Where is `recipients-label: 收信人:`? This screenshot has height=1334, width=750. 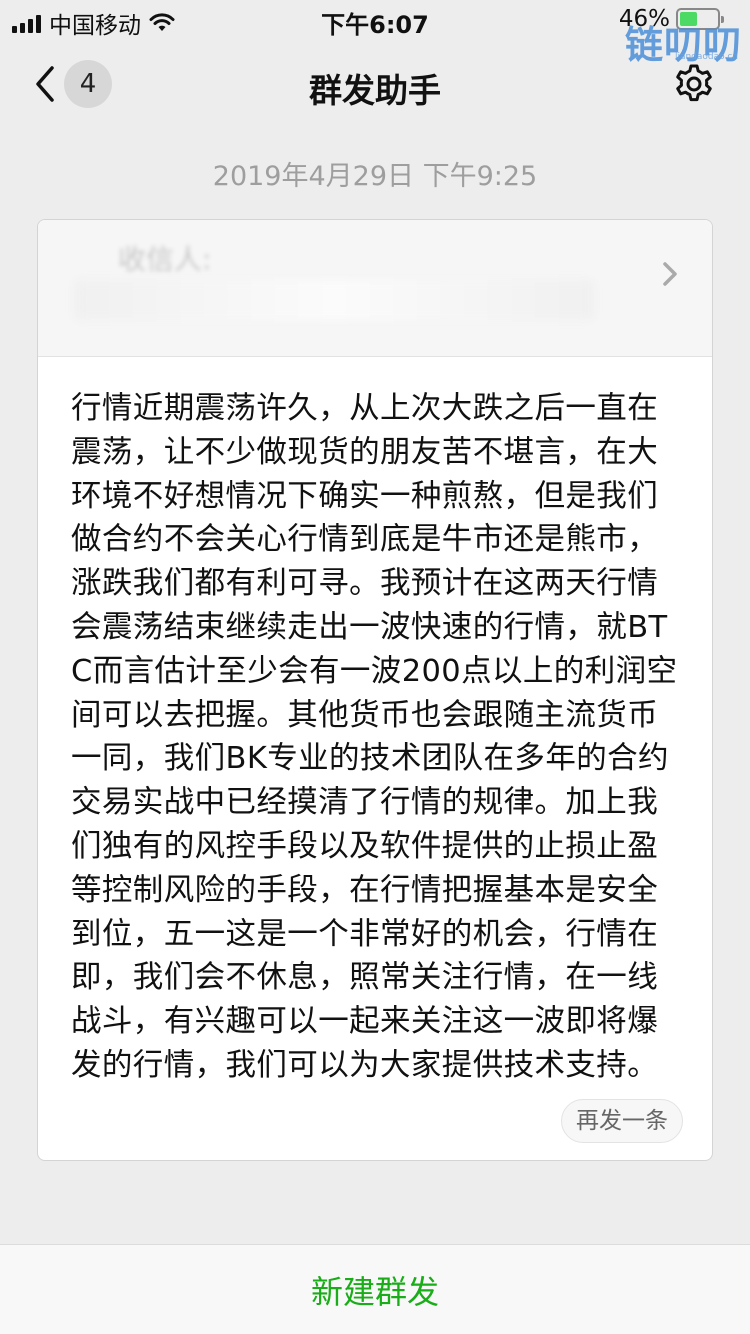
recipients-label: 收信人: is located at coordinates (165, 259).